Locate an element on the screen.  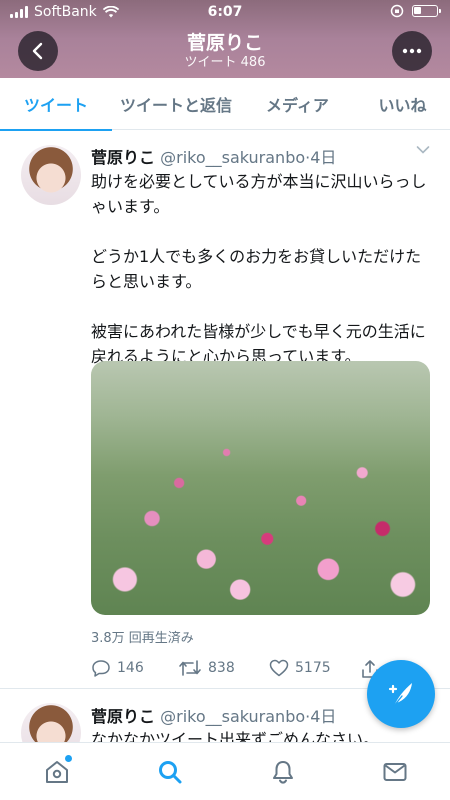
status-right is located at coordinates (415, 11).